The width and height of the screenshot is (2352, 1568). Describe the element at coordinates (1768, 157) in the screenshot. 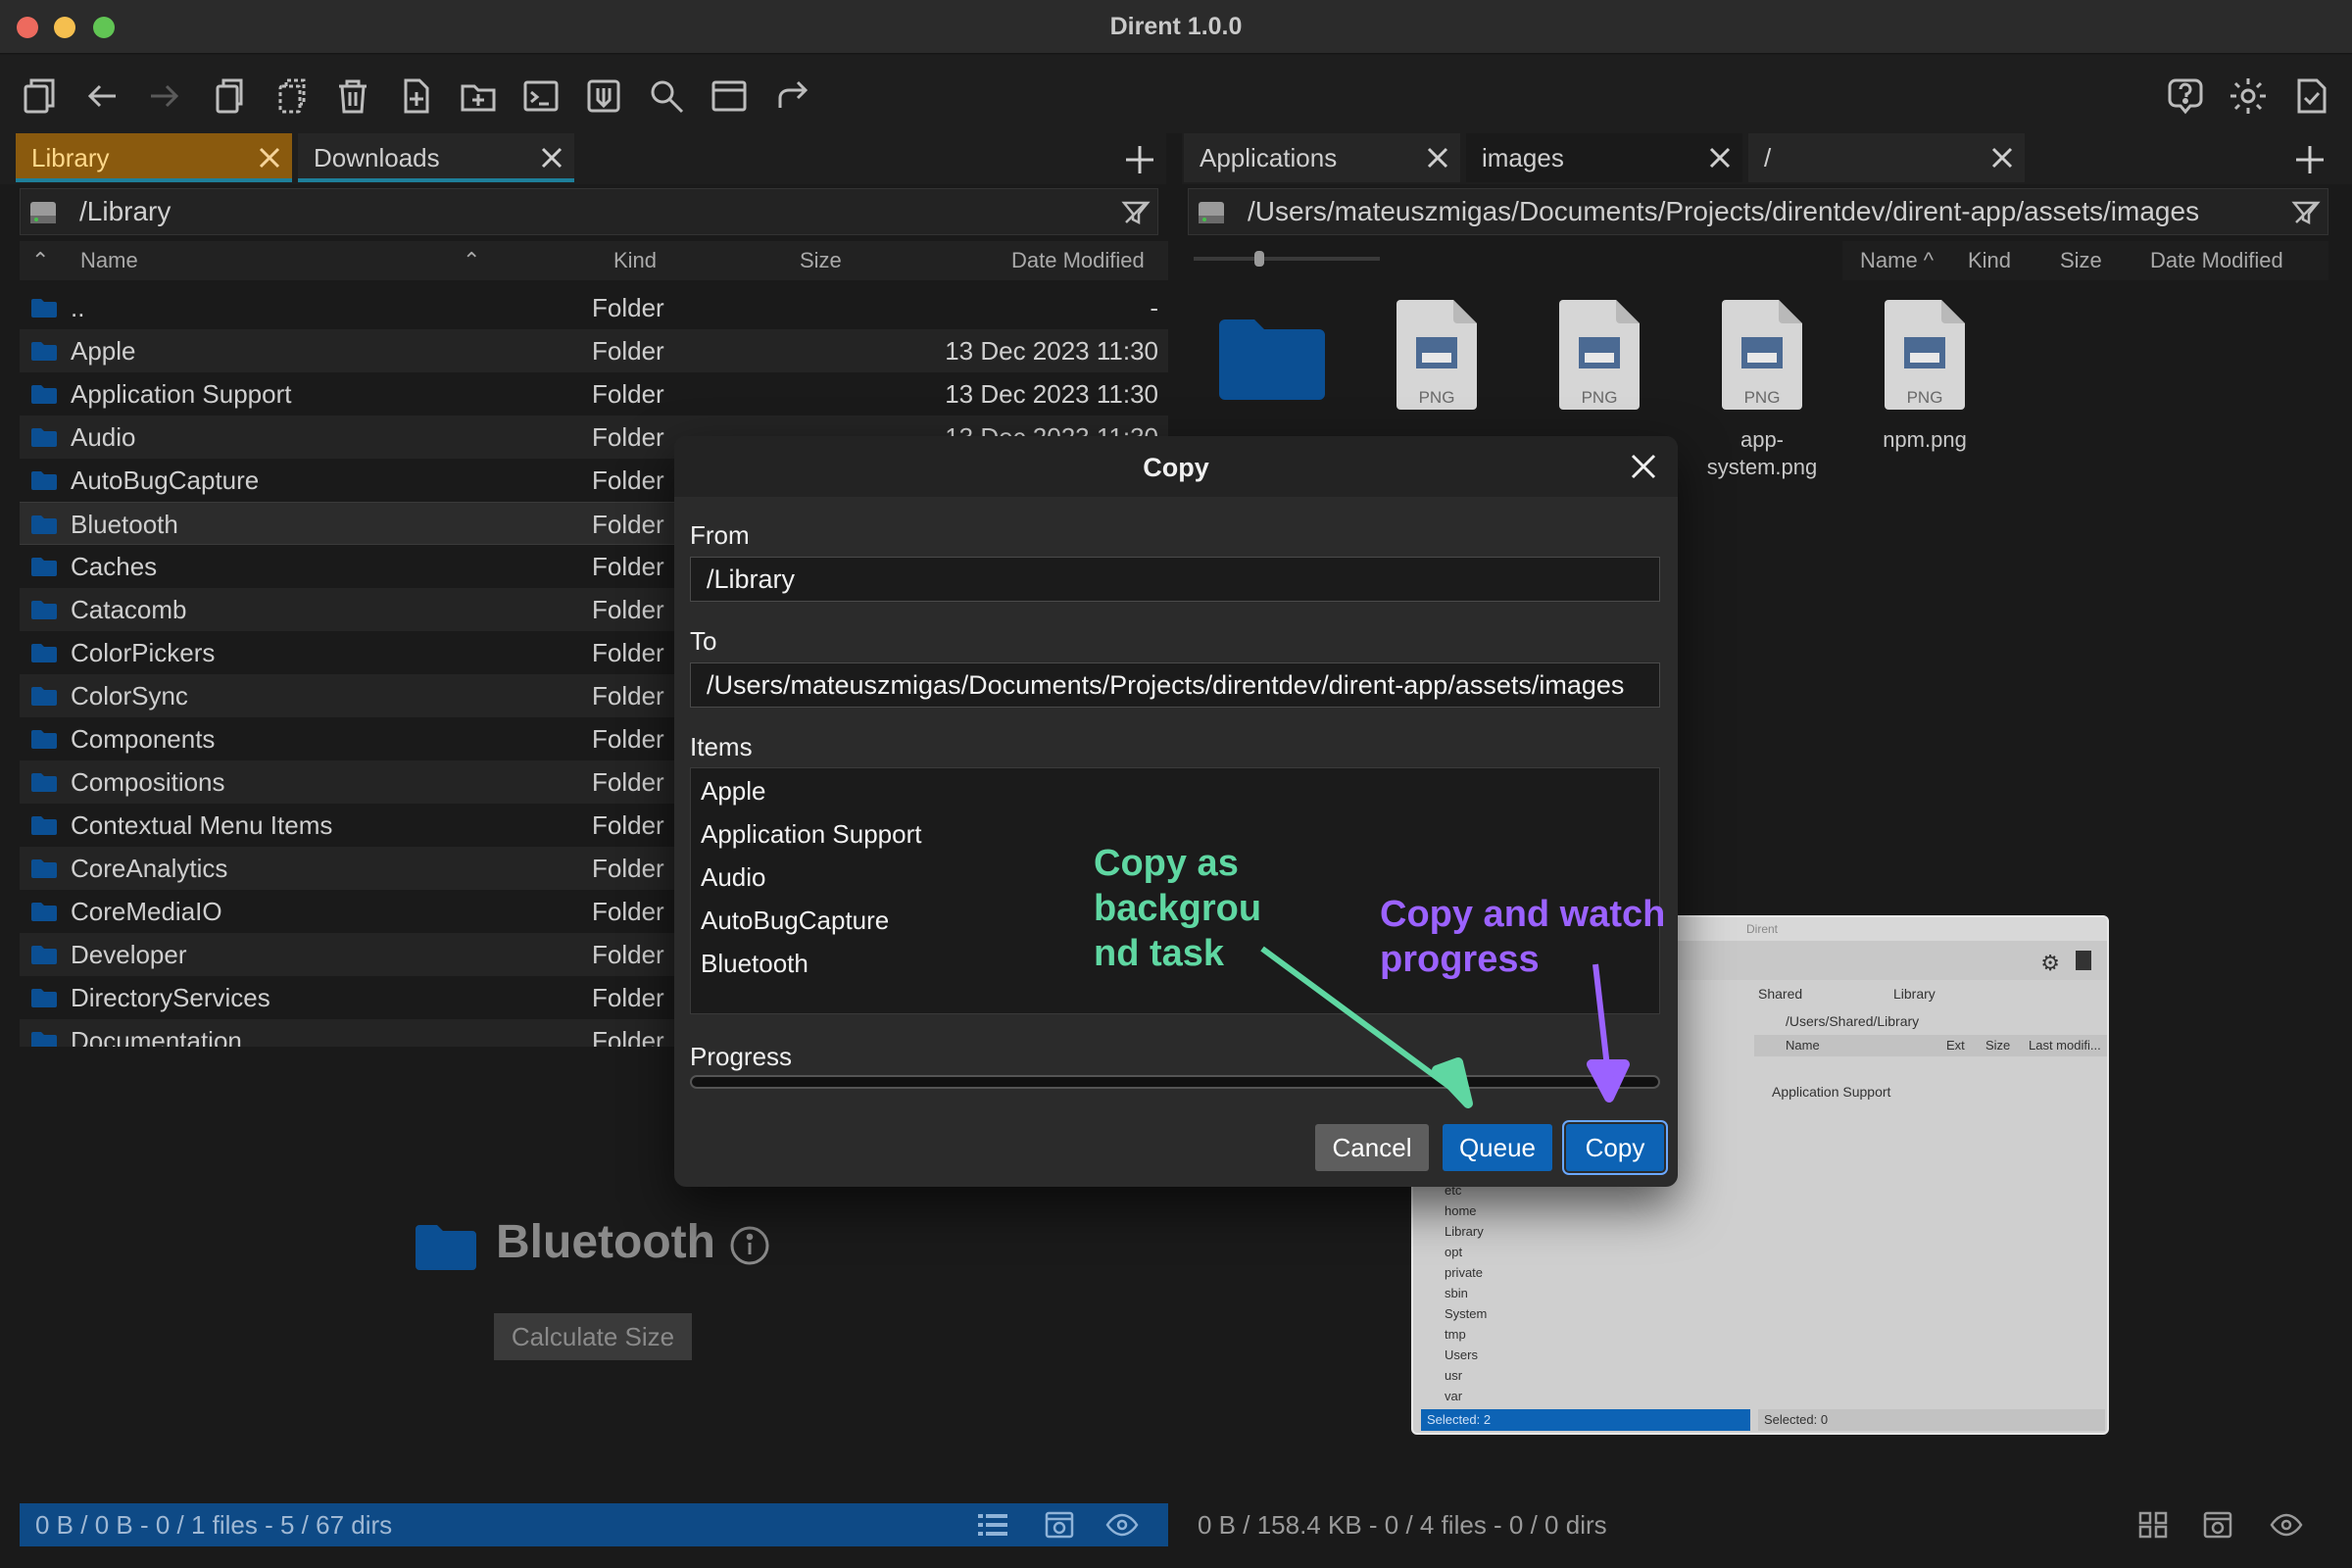

I see `tab-label: /` at that location.